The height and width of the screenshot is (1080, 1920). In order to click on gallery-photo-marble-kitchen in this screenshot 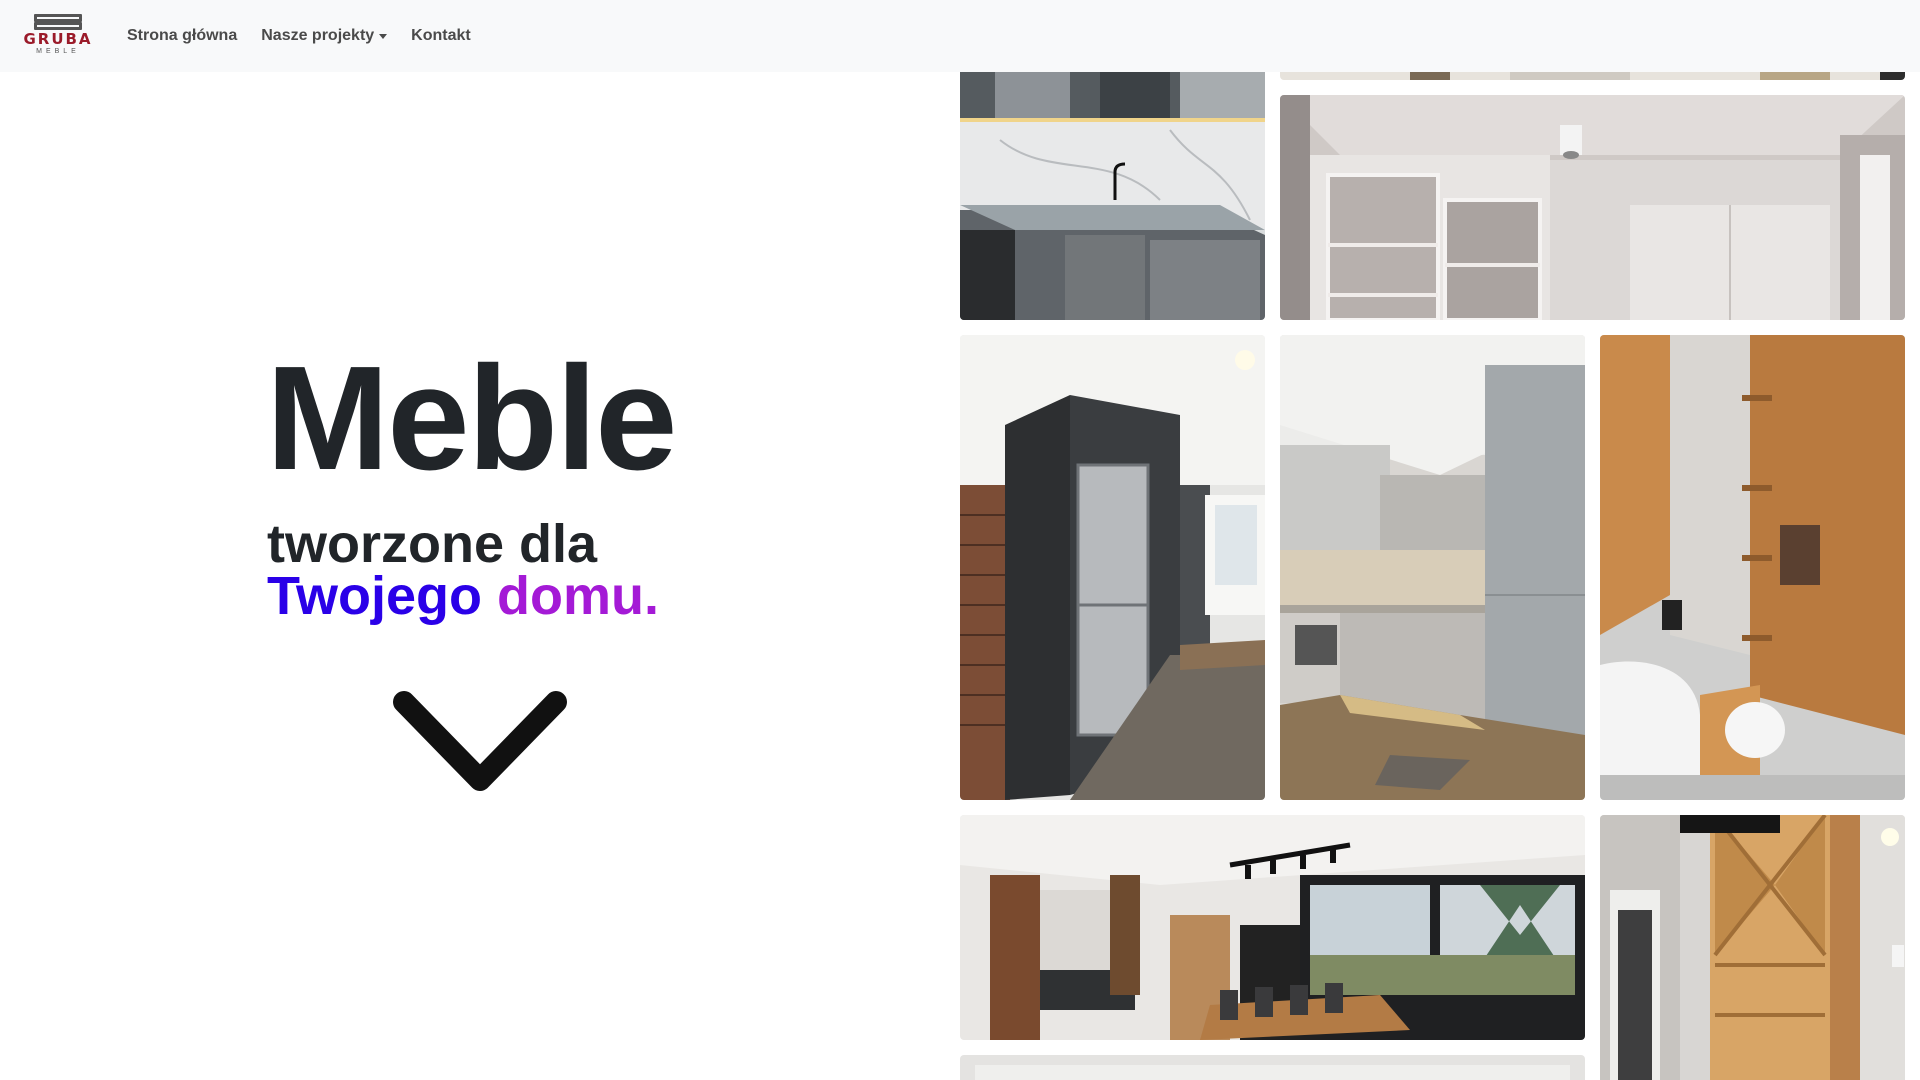, I will do `click(1112, 190)`.